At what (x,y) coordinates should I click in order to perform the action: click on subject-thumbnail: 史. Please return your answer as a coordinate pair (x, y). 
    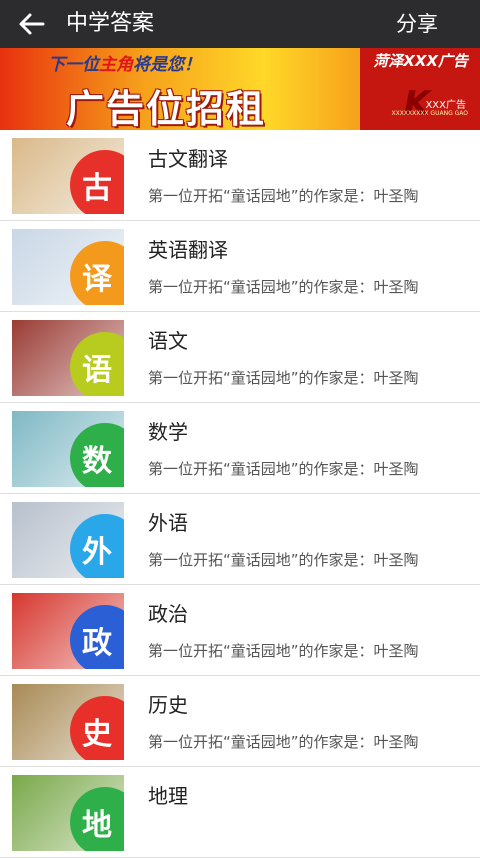
    Looking at the image, I should click on (68, 722).